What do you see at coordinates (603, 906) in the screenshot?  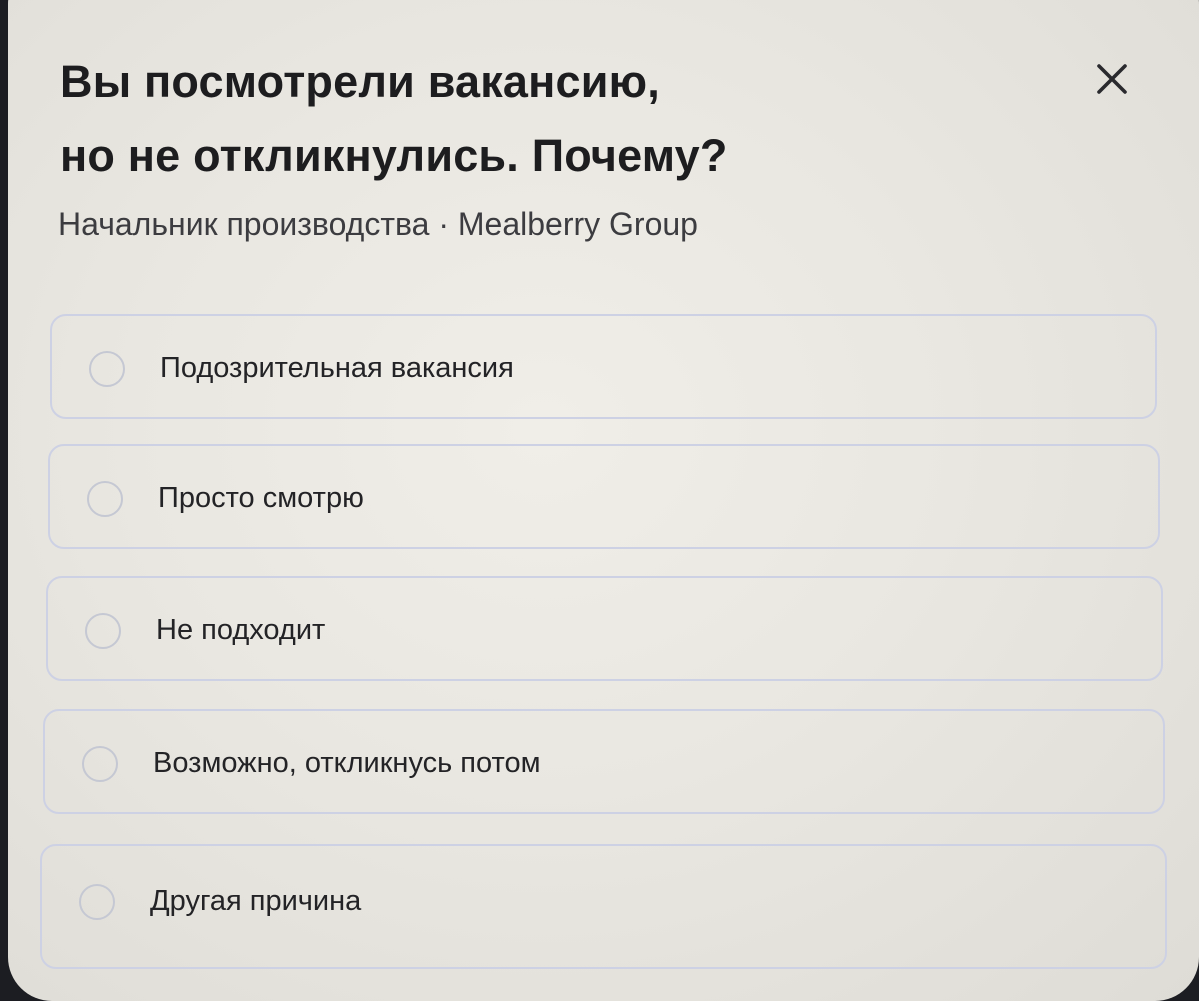 I see `option-other-reason: Другая причина` at bounding box center [603, 906].